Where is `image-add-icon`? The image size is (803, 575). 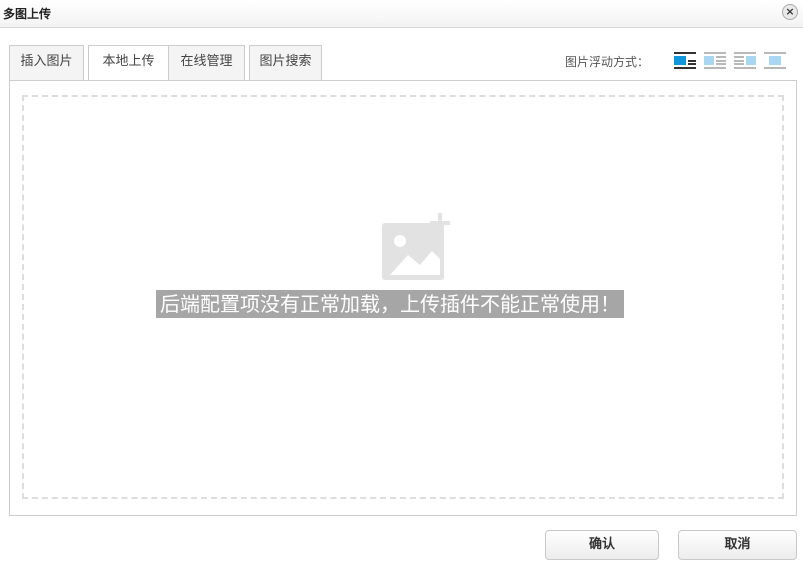 image-add-icon is located at coordinates (416, 246).